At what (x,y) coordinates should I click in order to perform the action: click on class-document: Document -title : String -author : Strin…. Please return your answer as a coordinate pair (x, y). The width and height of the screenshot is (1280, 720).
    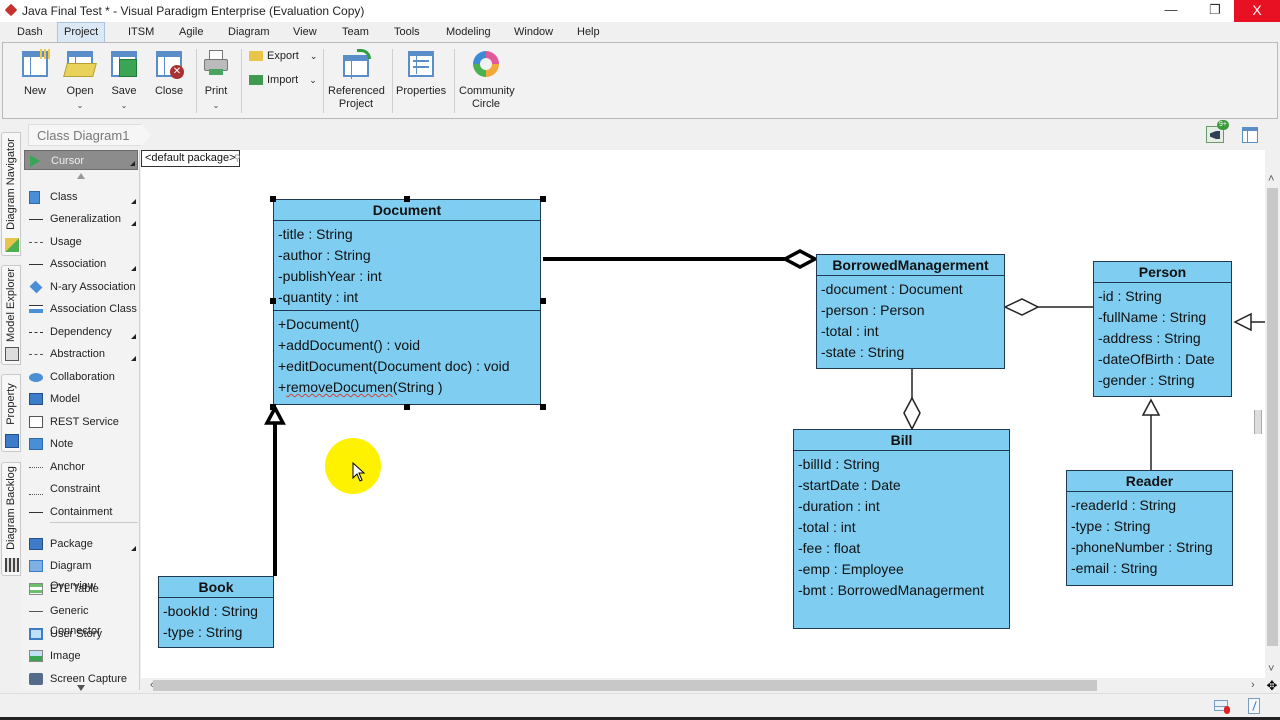
    Looking at the image, I should click on (407, 302).